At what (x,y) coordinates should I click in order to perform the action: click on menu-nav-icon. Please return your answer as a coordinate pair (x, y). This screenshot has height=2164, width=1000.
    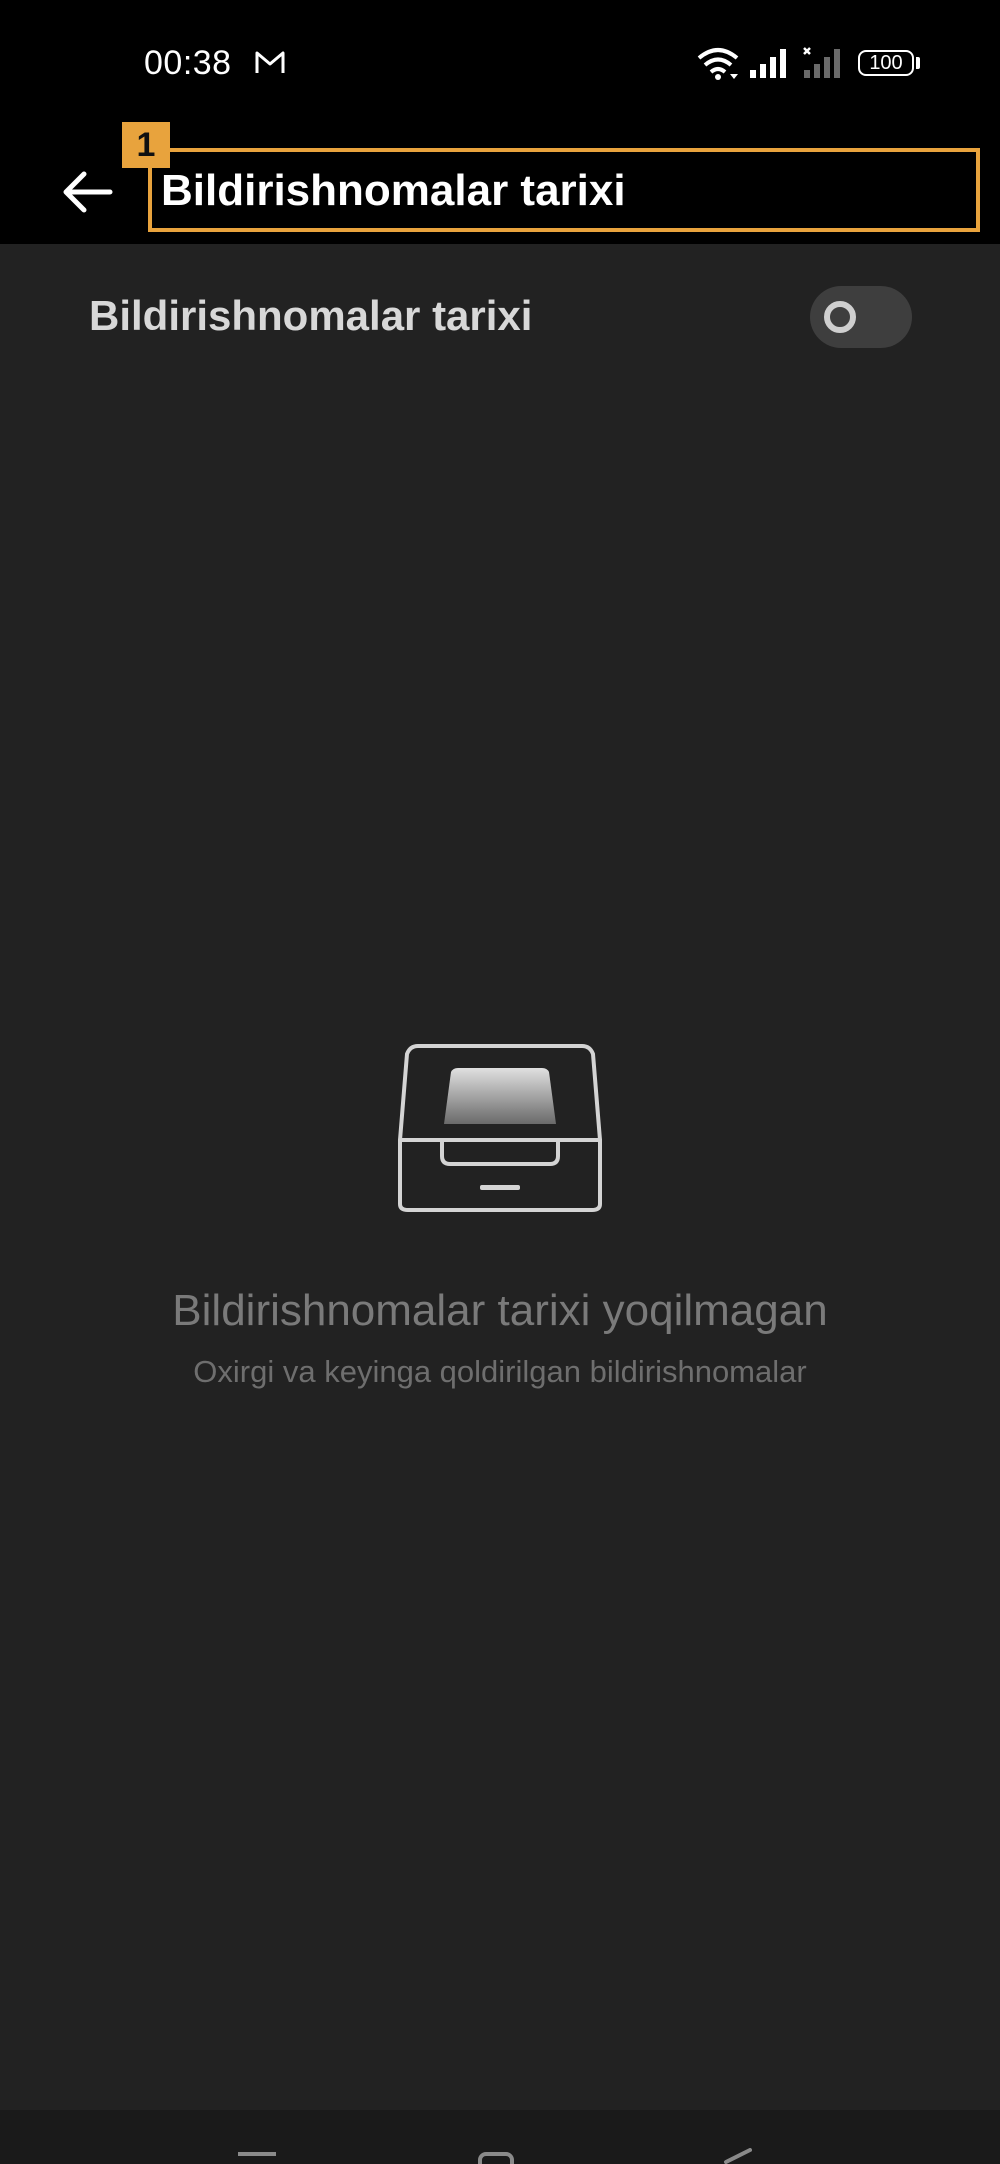
    Looking at the image, I should click on (257, 2154).